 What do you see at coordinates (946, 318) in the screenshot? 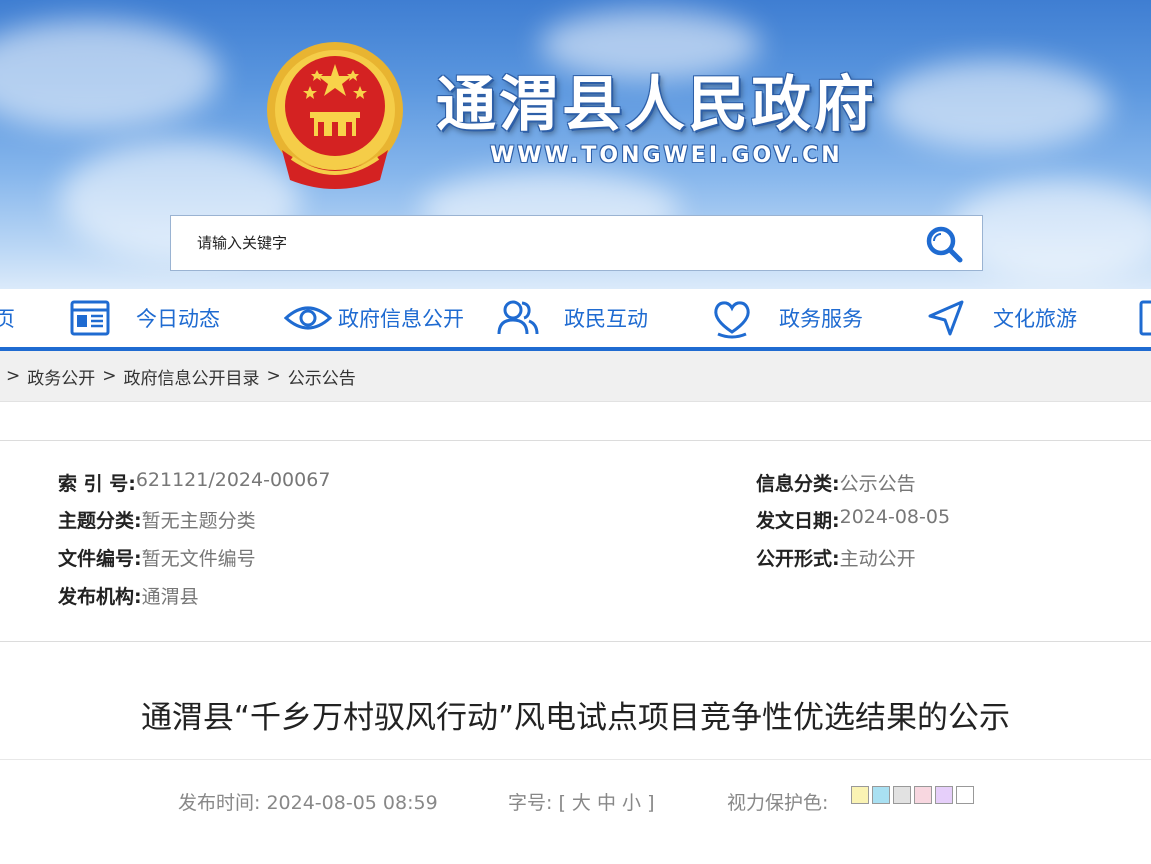
I see `navigation-icon` at bounding box center [946, 318].